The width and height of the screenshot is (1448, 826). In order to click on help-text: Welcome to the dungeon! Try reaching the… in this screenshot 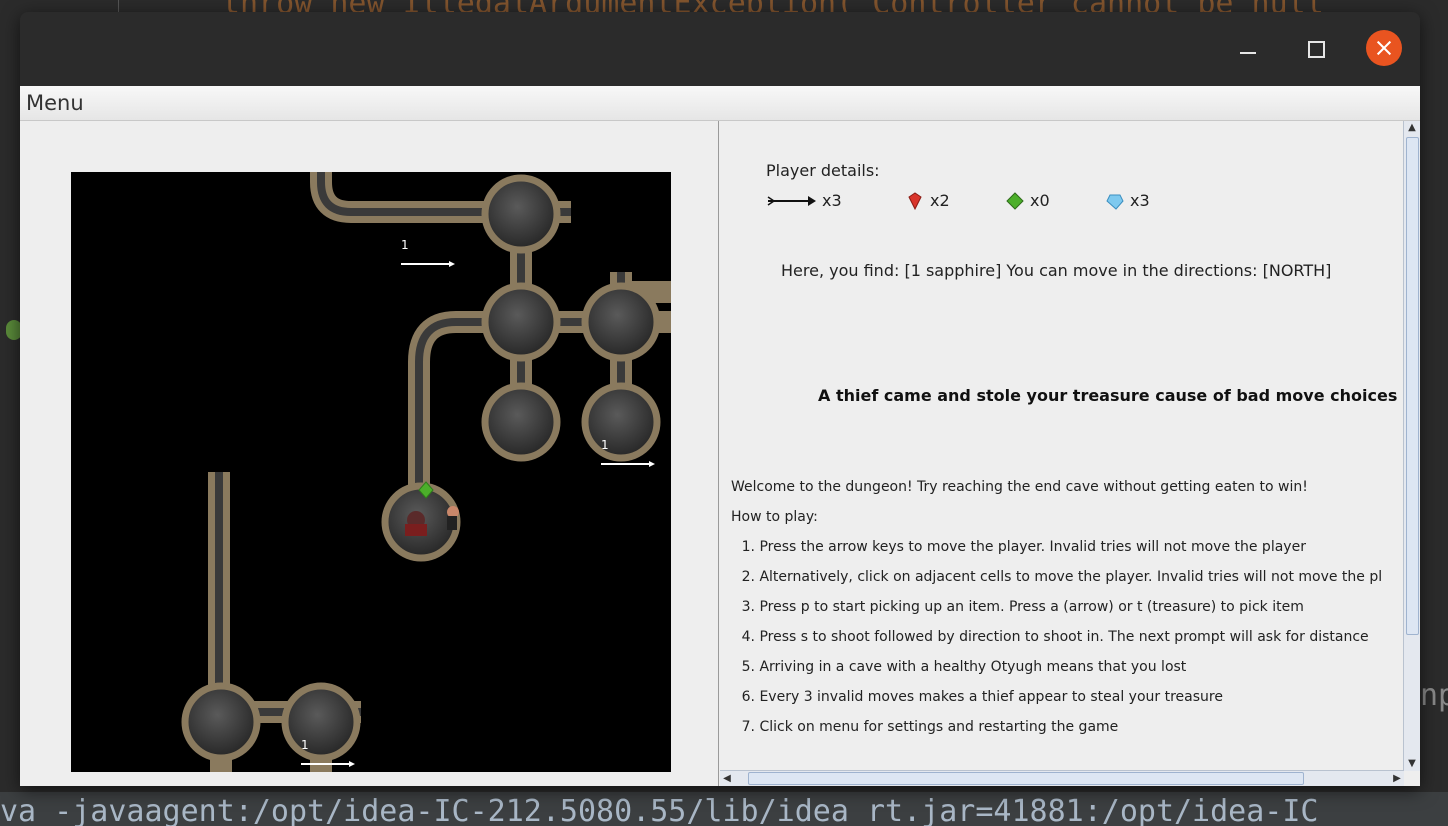, I will do `click(1056, 611)`.